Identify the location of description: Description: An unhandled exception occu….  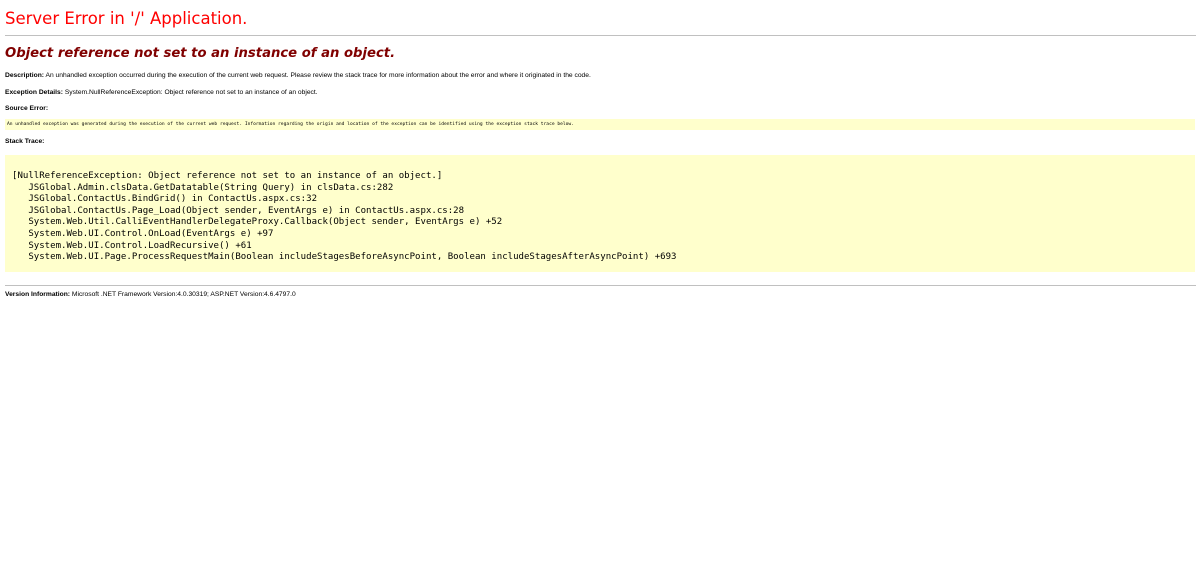
(600, 75).